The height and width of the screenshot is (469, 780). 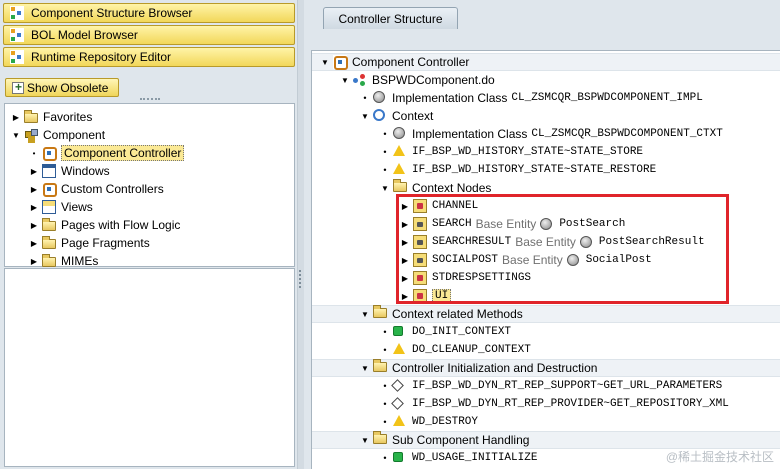 I want to click on tree-node-do-init-context: • DO_INIT_CONTEXT, so click(x=546, y=332).